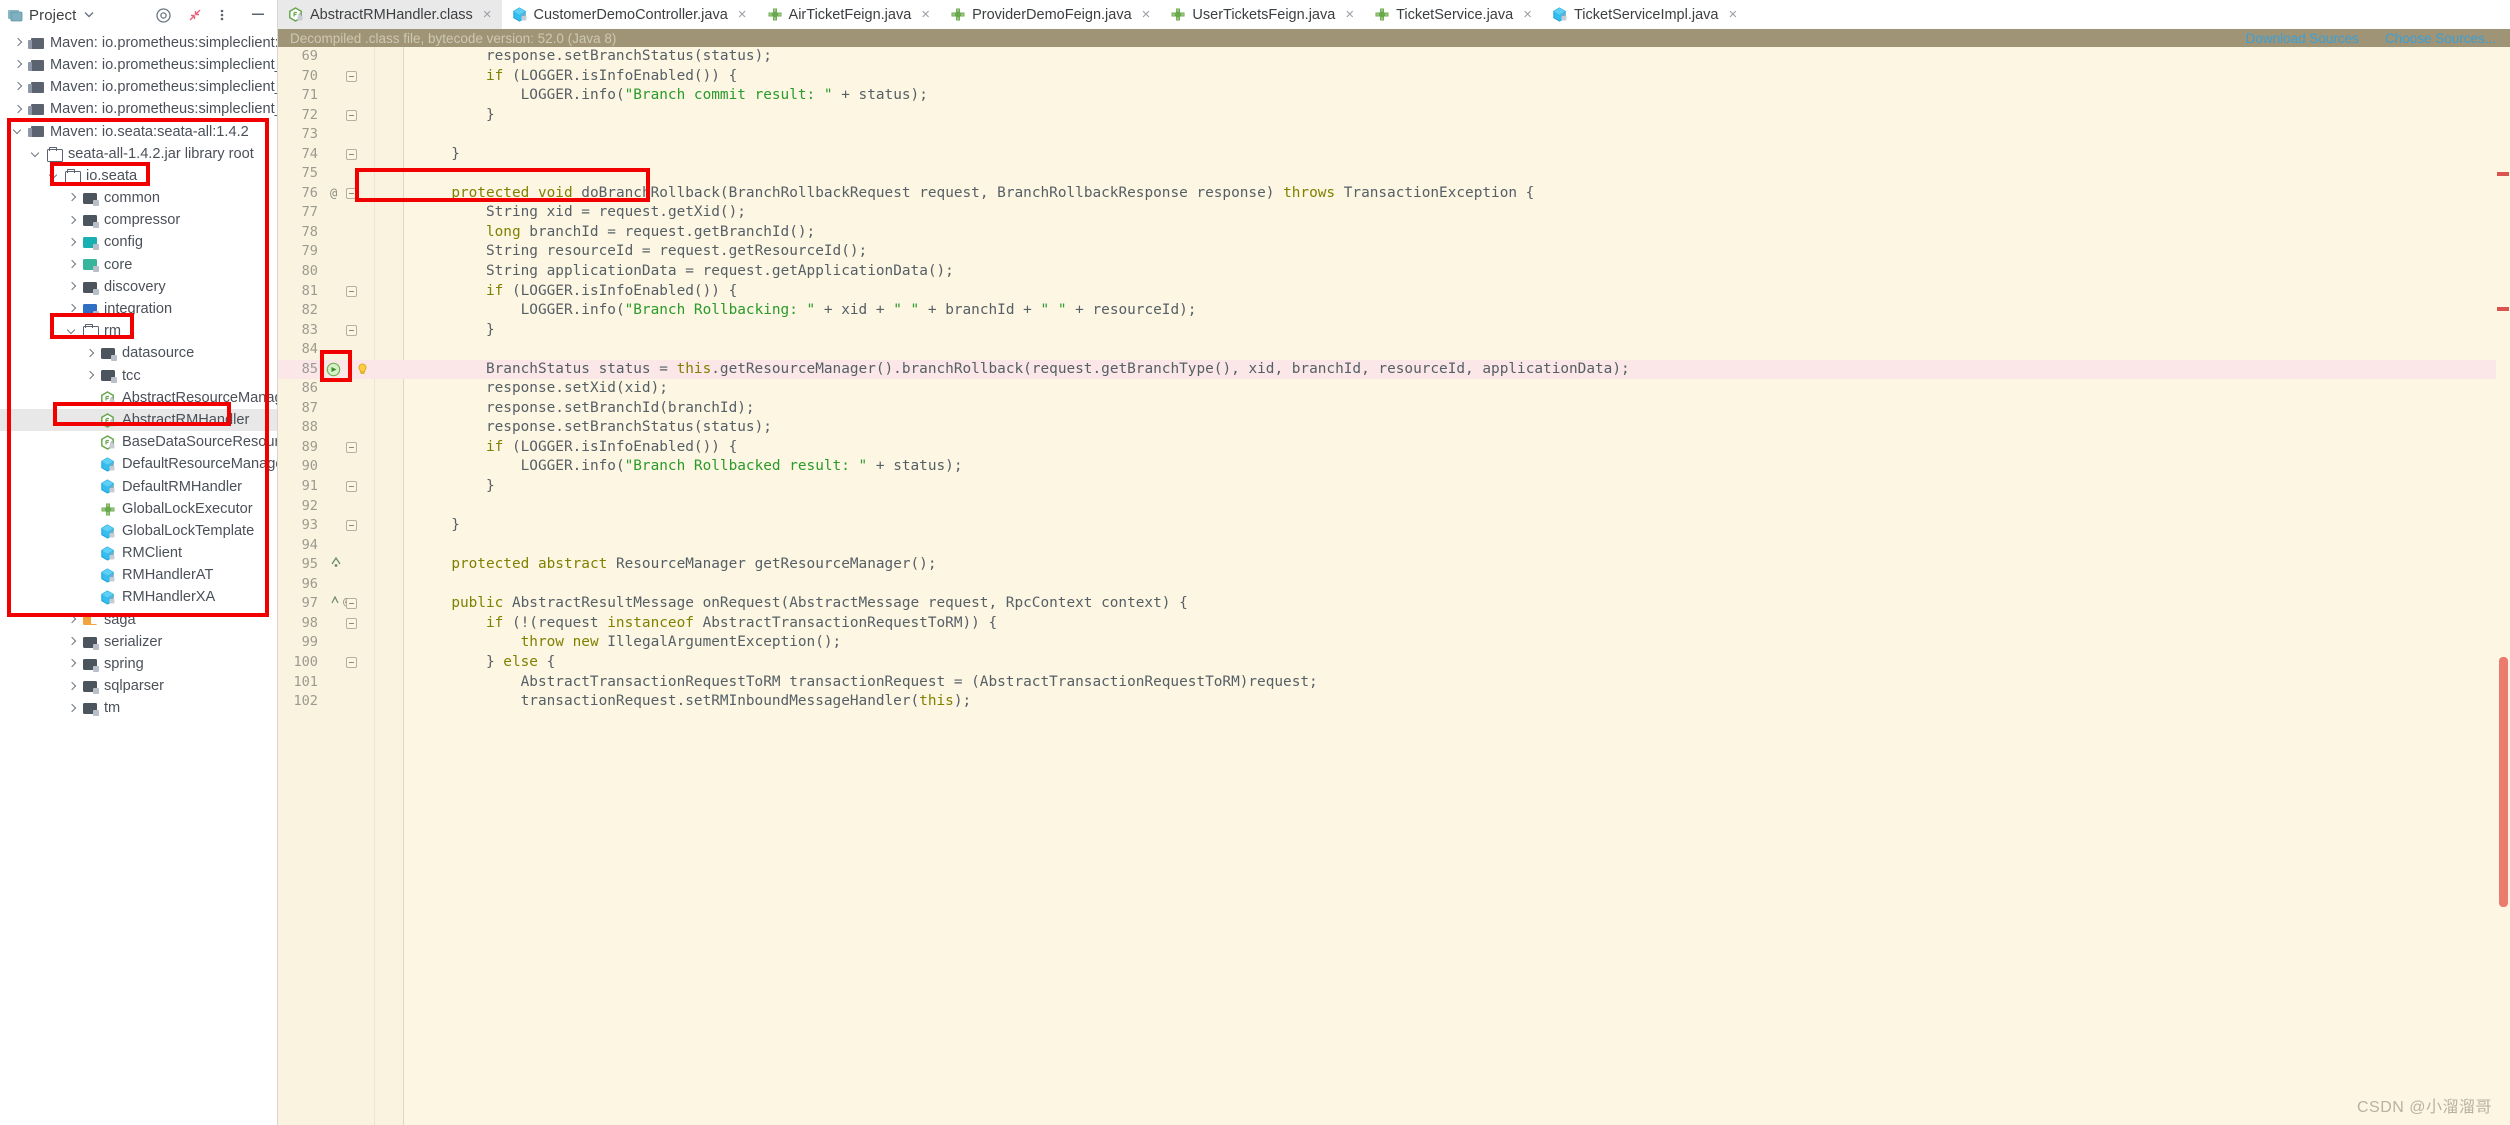 The width and height of the screenshot is (2510, 1125). I want to click on editor-tab: CustomerDemoController.java ×, so click(629, 14).